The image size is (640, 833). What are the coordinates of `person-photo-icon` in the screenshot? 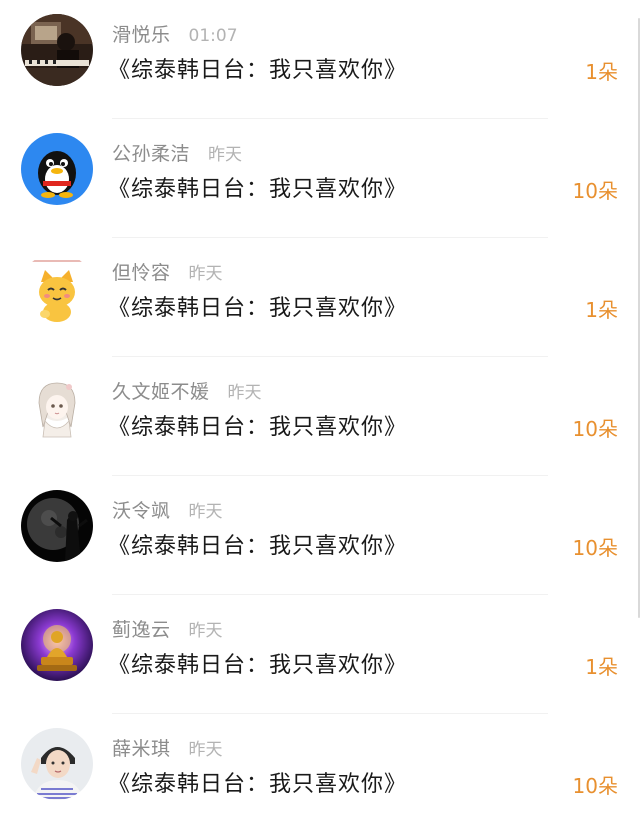 It's located at (57, 764).